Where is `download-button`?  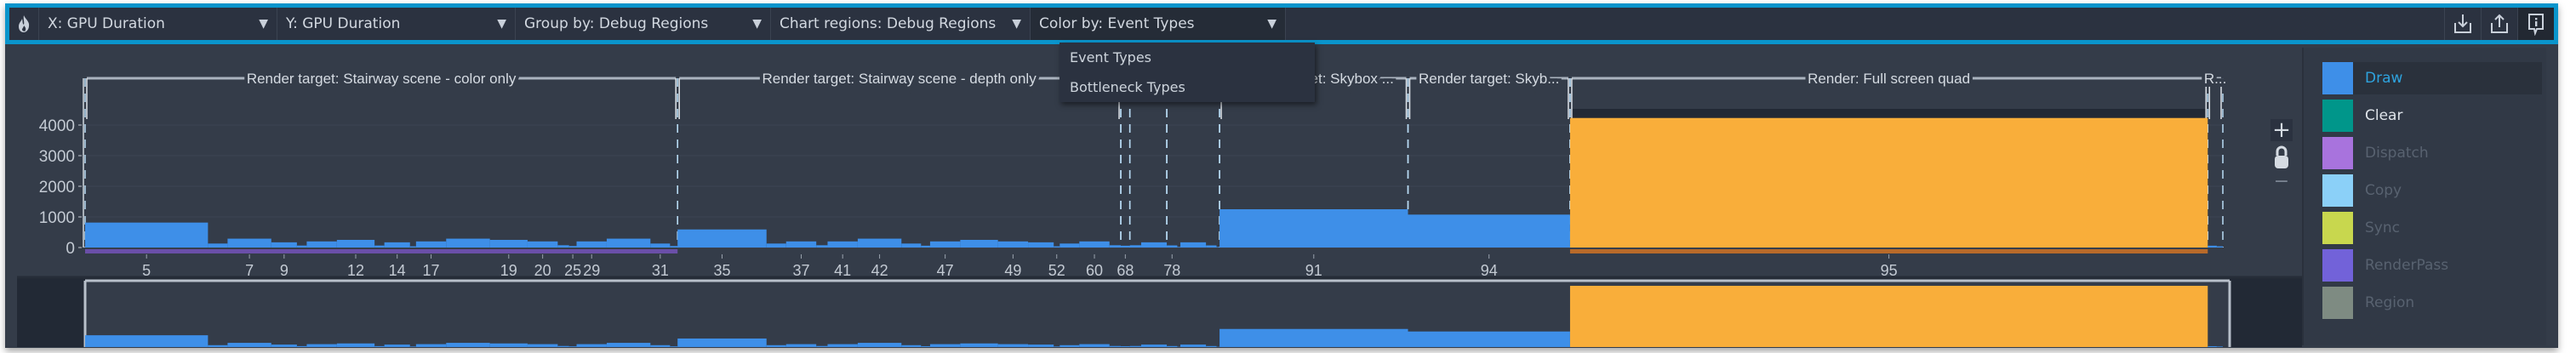 download-button is located at coordinates (2462, 24).